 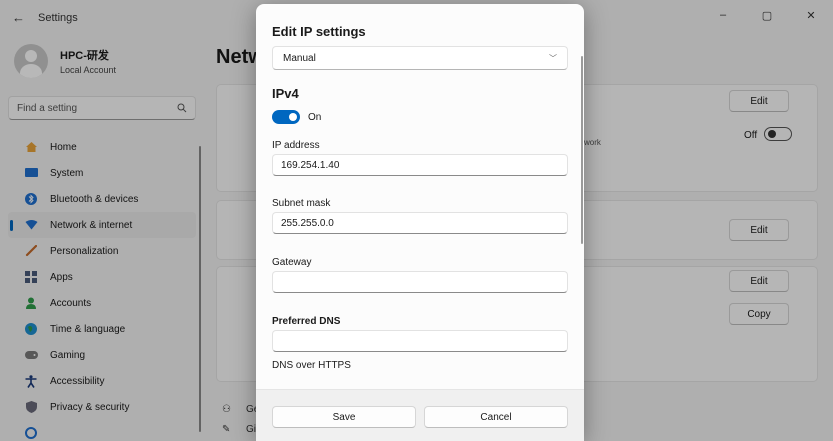 What do you see at coordinates (292, 262) in the screenshot?
I see `gateway-label: Gateway` at bounding box center [292, 262].